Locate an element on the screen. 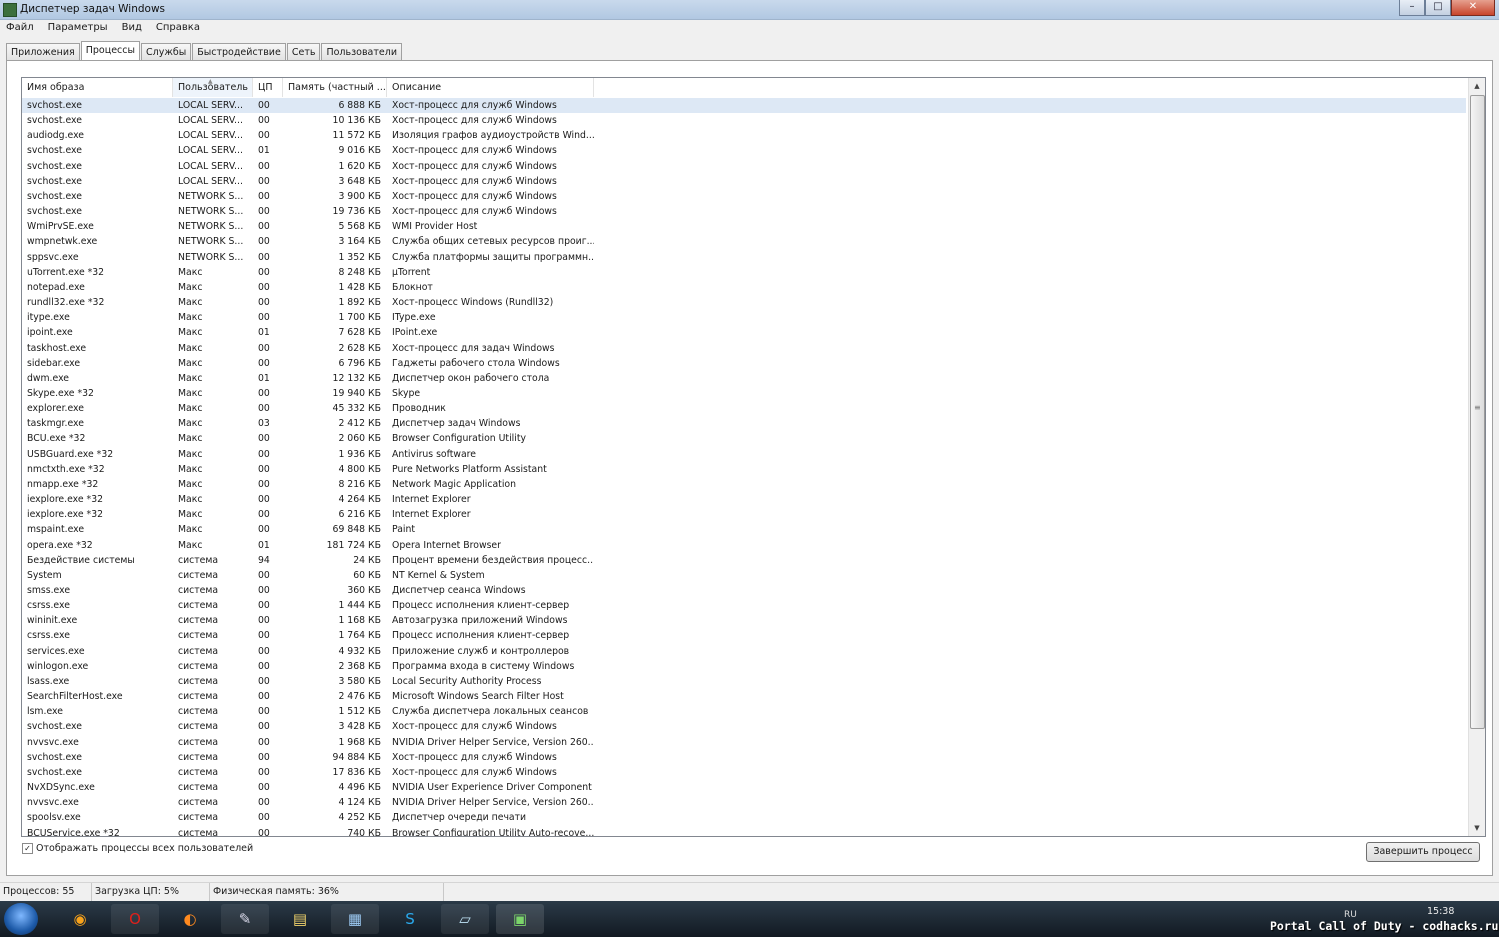 This screenshot has height=937, width=1499. row-description: NVIDIA User Experience Driver Component is located at coordinates (492, 788).